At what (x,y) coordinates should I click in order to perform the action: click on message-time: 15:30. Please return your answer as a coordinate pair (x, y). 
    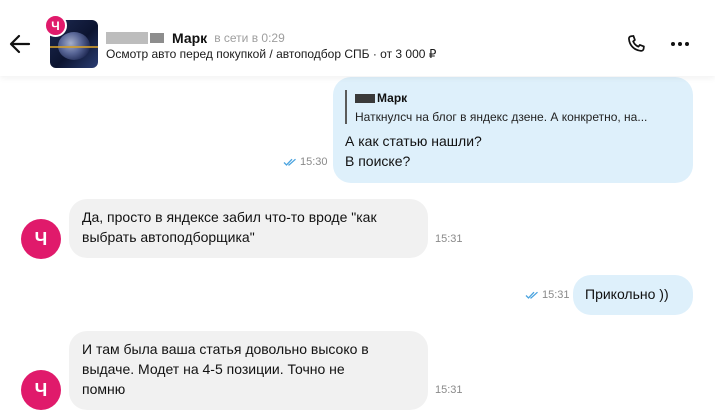
    Looking at the image, I should click on (305, 162).